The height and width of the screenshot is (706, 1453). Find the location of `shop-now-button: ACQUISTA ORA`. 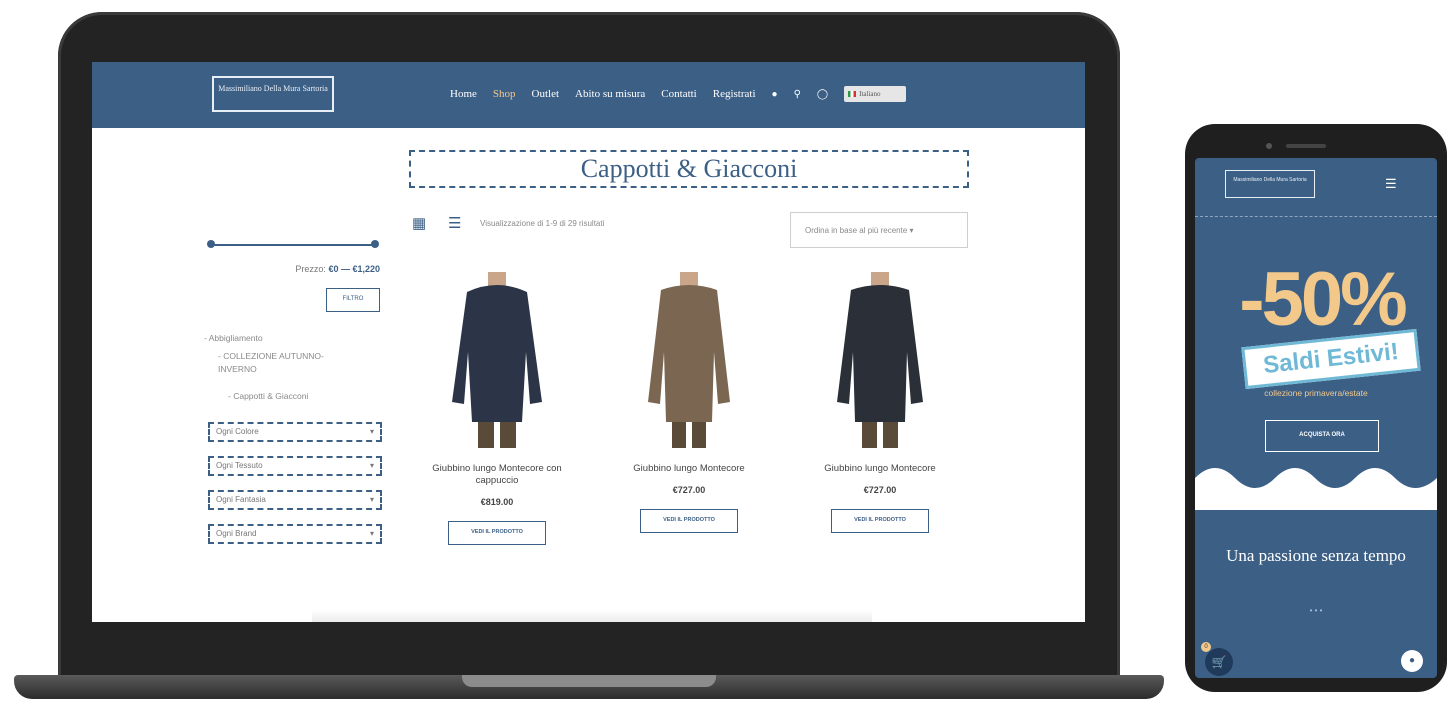

shop-now-button: ACQUISTA ORA is located at coordinates (1322, 436).